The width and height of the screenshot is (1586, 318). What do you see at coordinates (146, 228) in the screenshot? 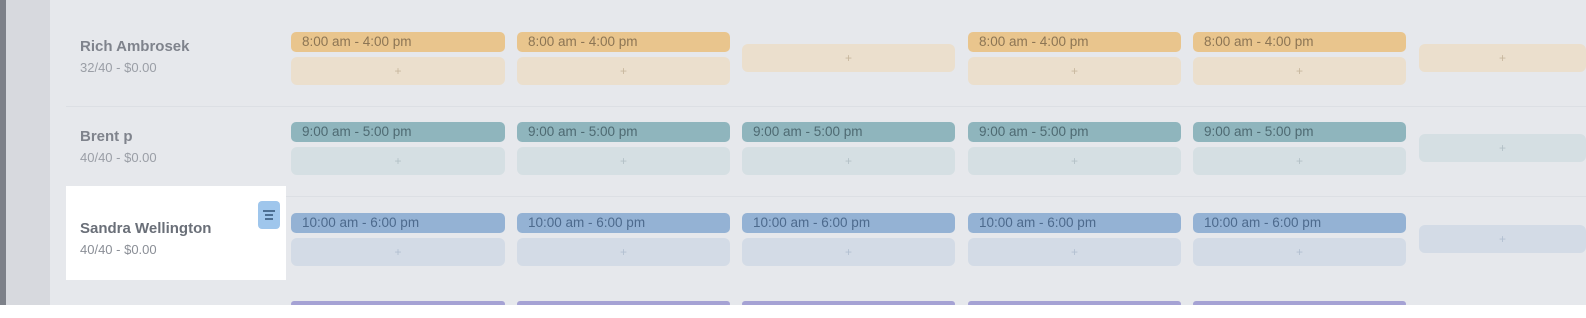
I see `employee-name: Sandra Wellington` at bounding box center [146, 228].